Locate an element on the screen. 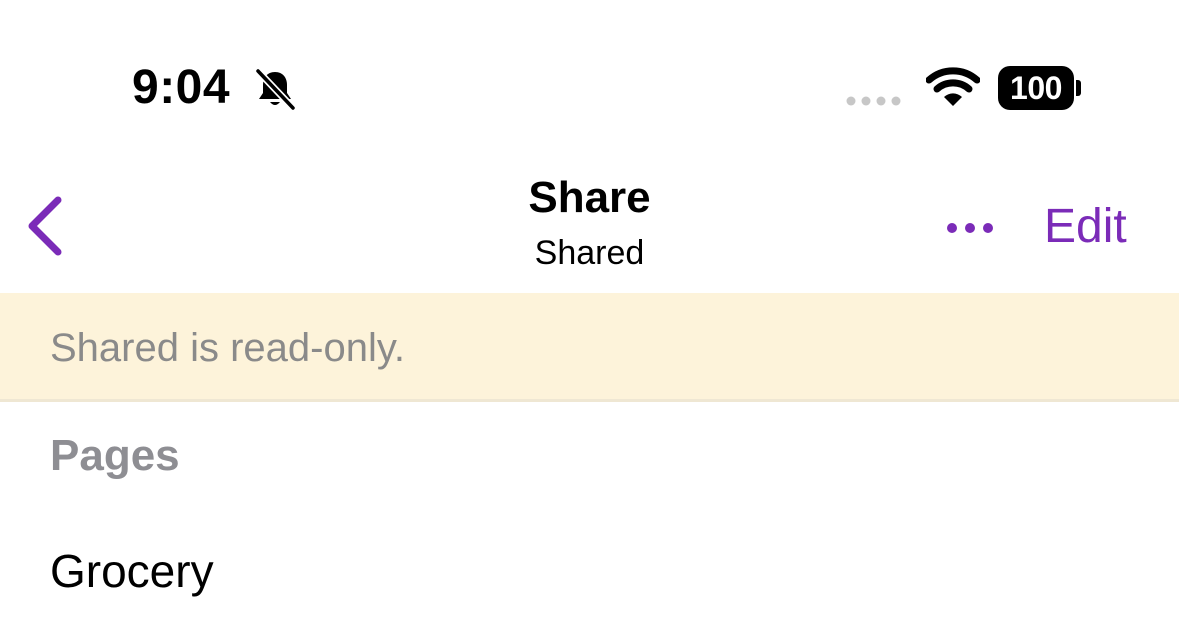  cellular-signal-icon is located at coordinates (873, 101).